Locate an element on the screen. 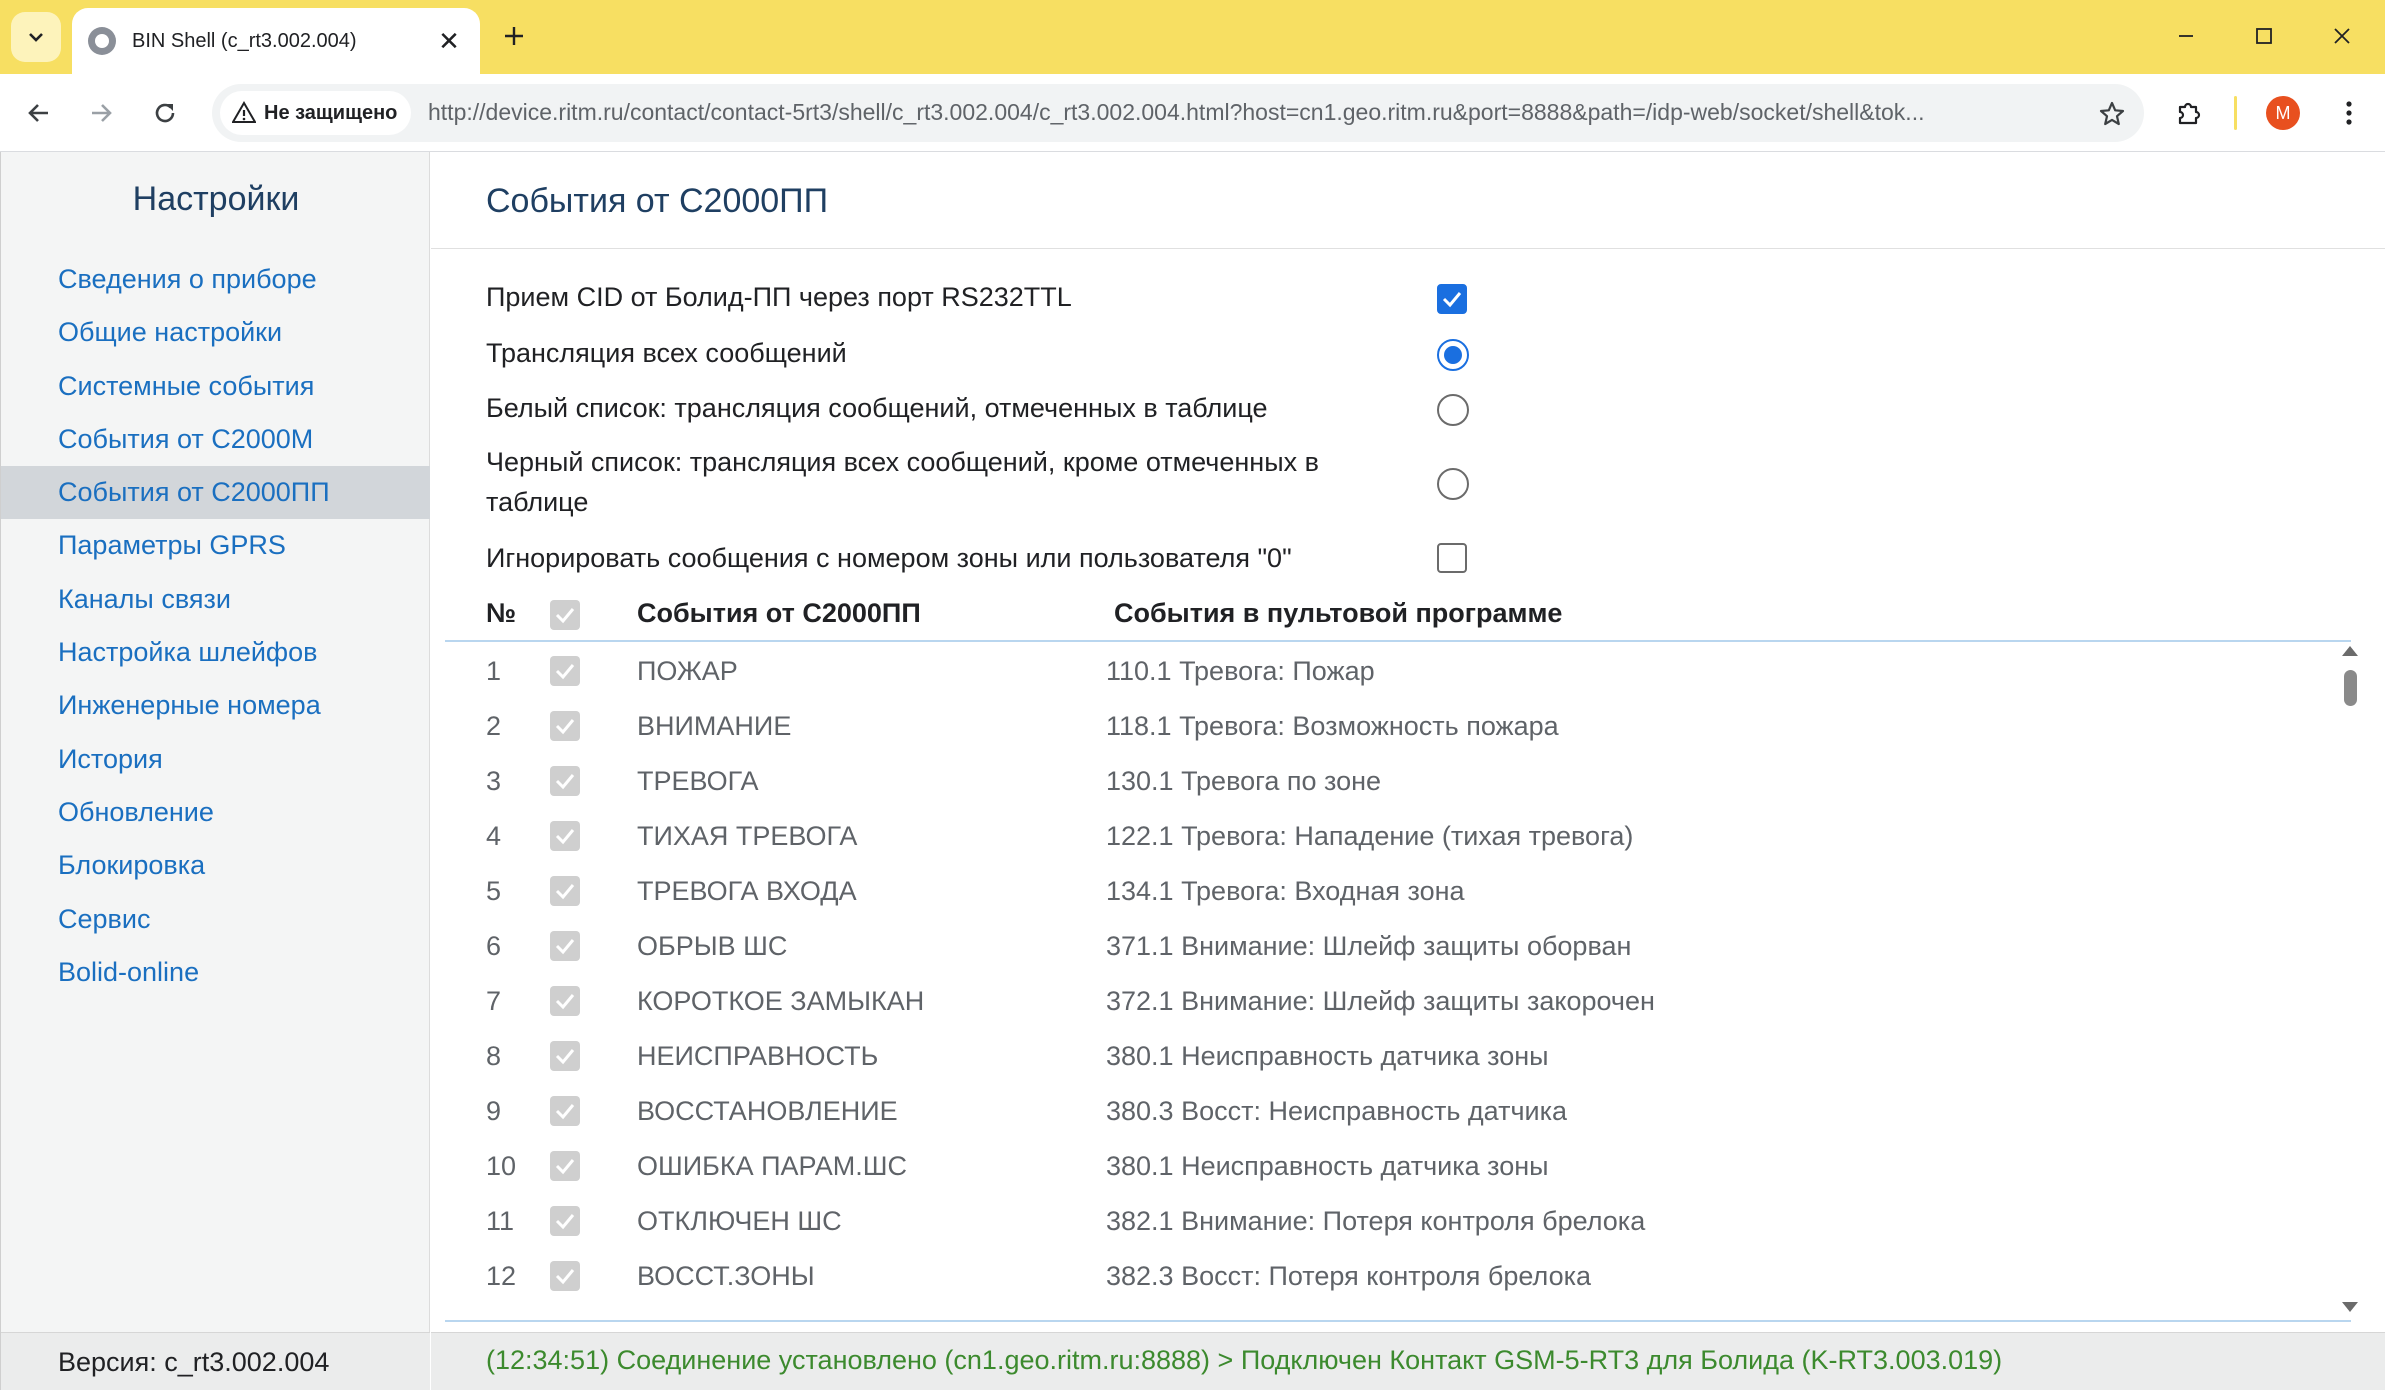 This screenshot has width=2385, height=1390. forward-button is located at coordinates (101, 113).